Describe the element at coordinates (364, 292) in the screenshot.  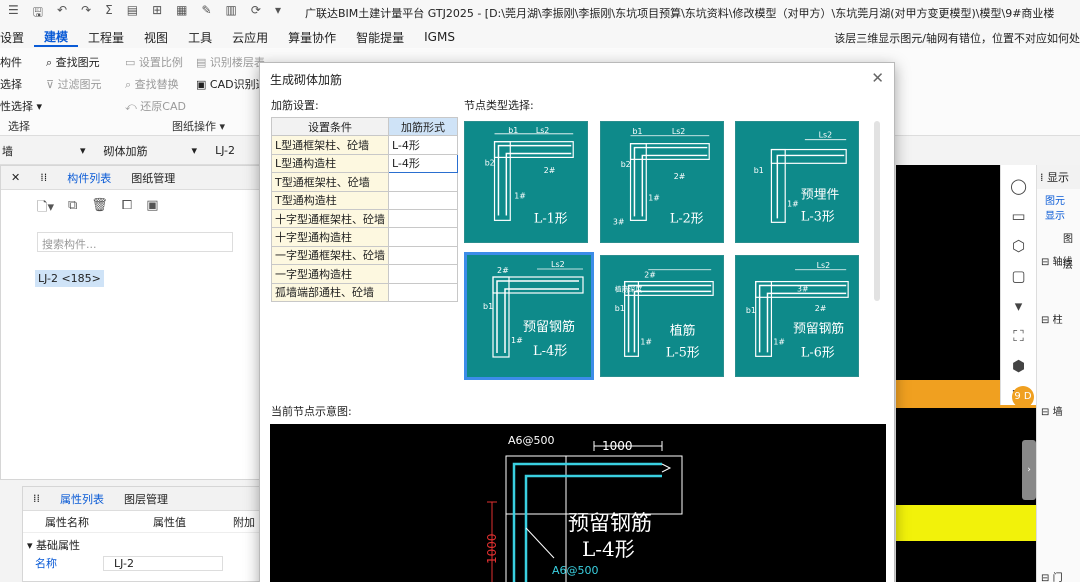
I see `table-row: 孤墙端部通柱、砼墙` at that location.